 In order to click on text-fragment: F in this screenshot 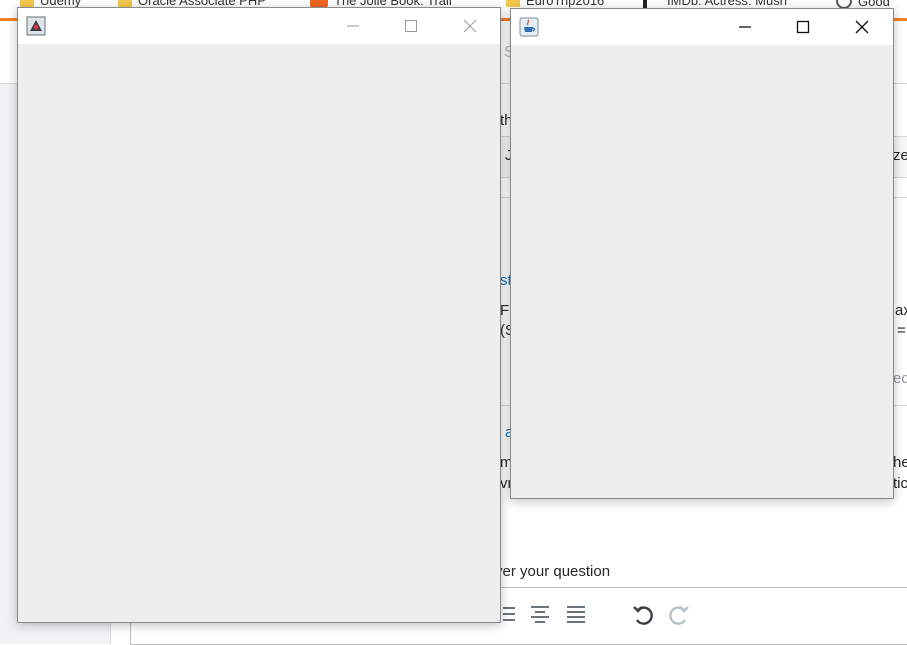, I will do `click(505, 310)`.